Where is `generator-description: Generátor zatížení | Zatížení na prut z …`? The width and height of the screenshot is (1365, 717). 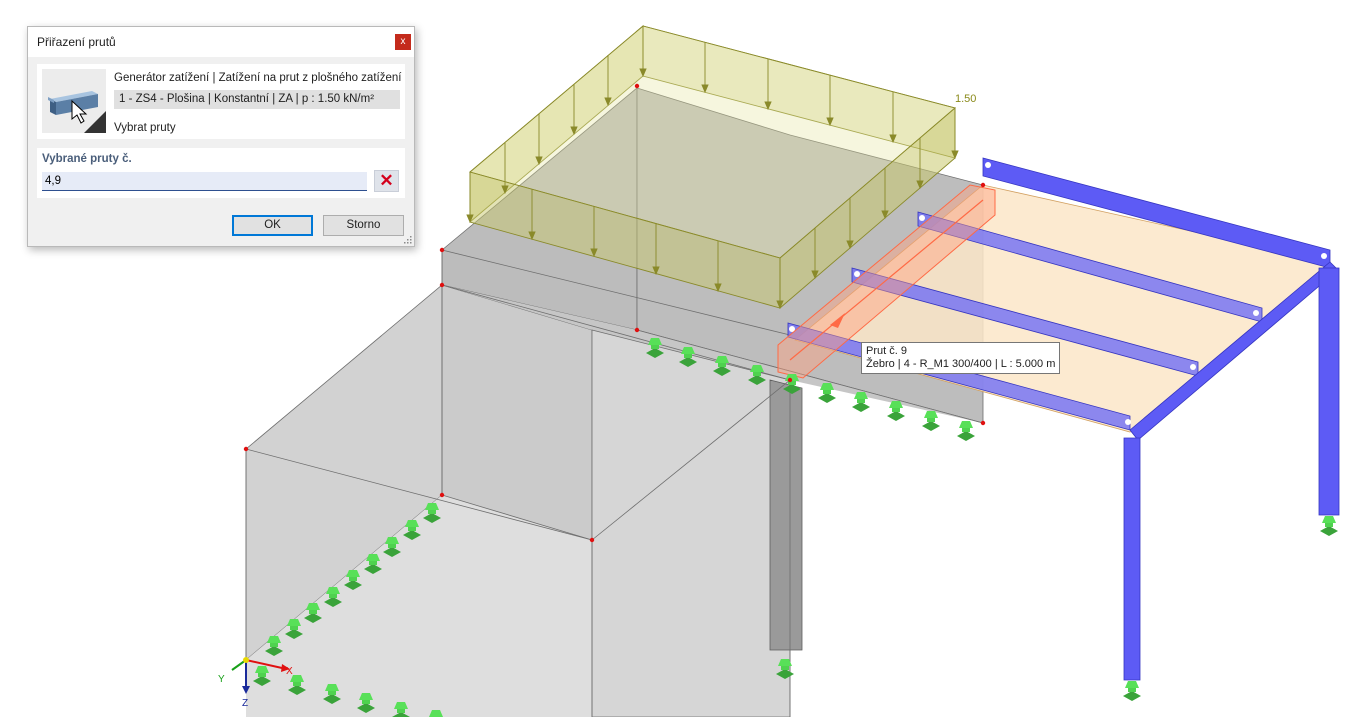 generator-description: Generátor zatížení | Zatížení na prut z … is located at coordinates (258, 78).